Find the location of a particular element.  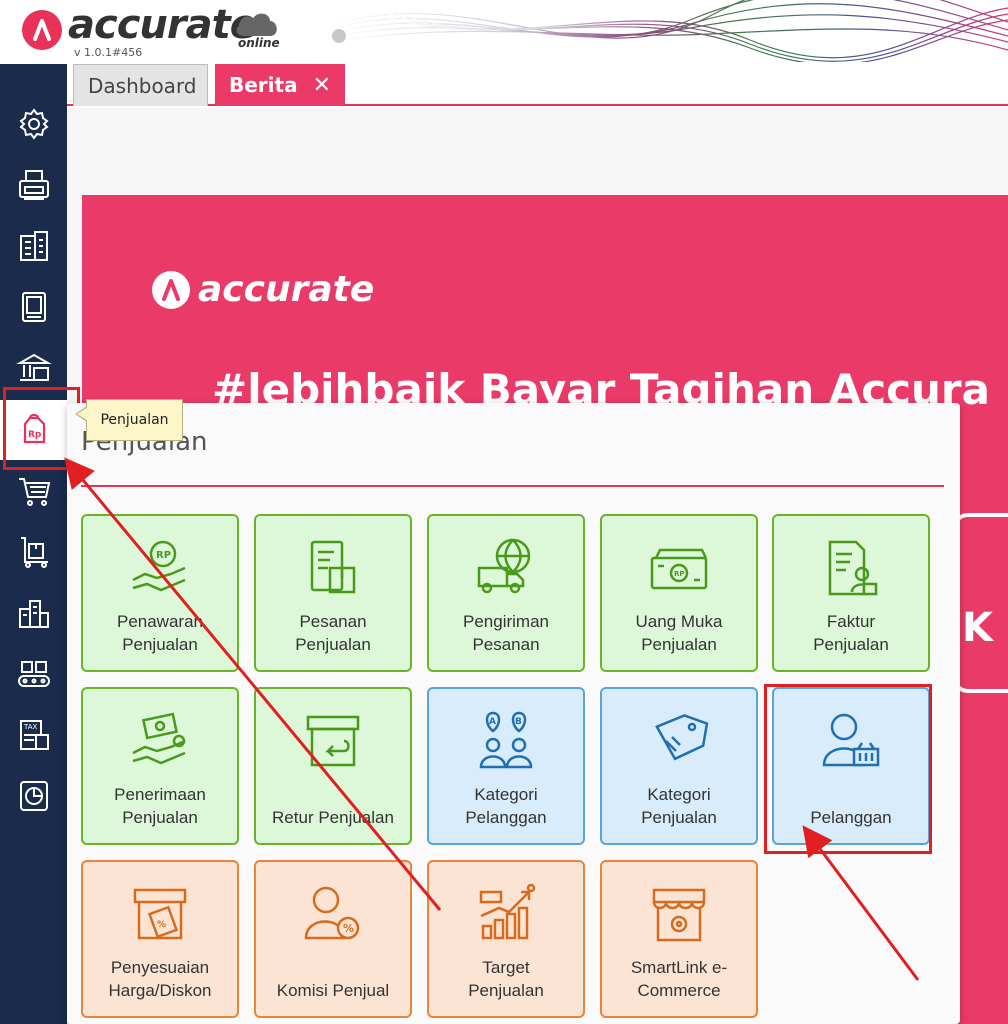

banner-logo-text: accurate is located at coordinates (286, 289).